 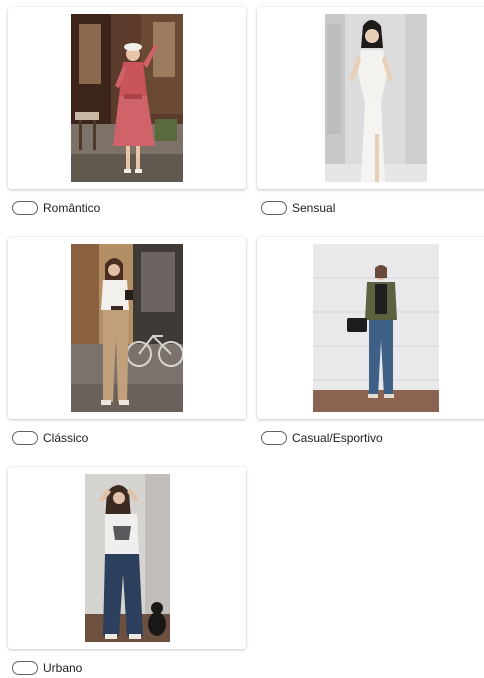 I want to click on image-card-classico, so click(x=127, y=328).